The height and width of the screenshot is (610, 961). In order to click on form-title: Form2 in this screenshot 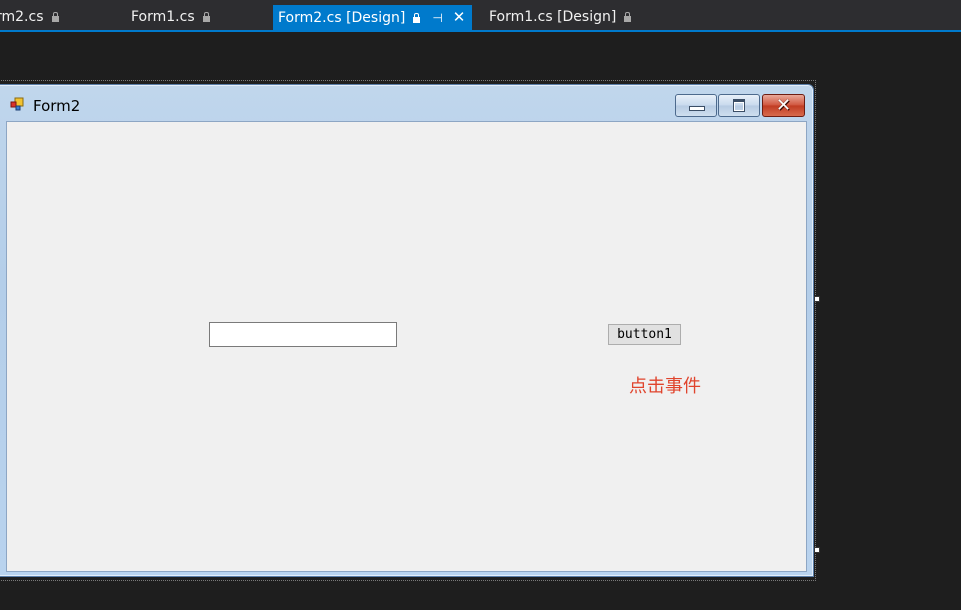, I will do `click(57, 106)`.